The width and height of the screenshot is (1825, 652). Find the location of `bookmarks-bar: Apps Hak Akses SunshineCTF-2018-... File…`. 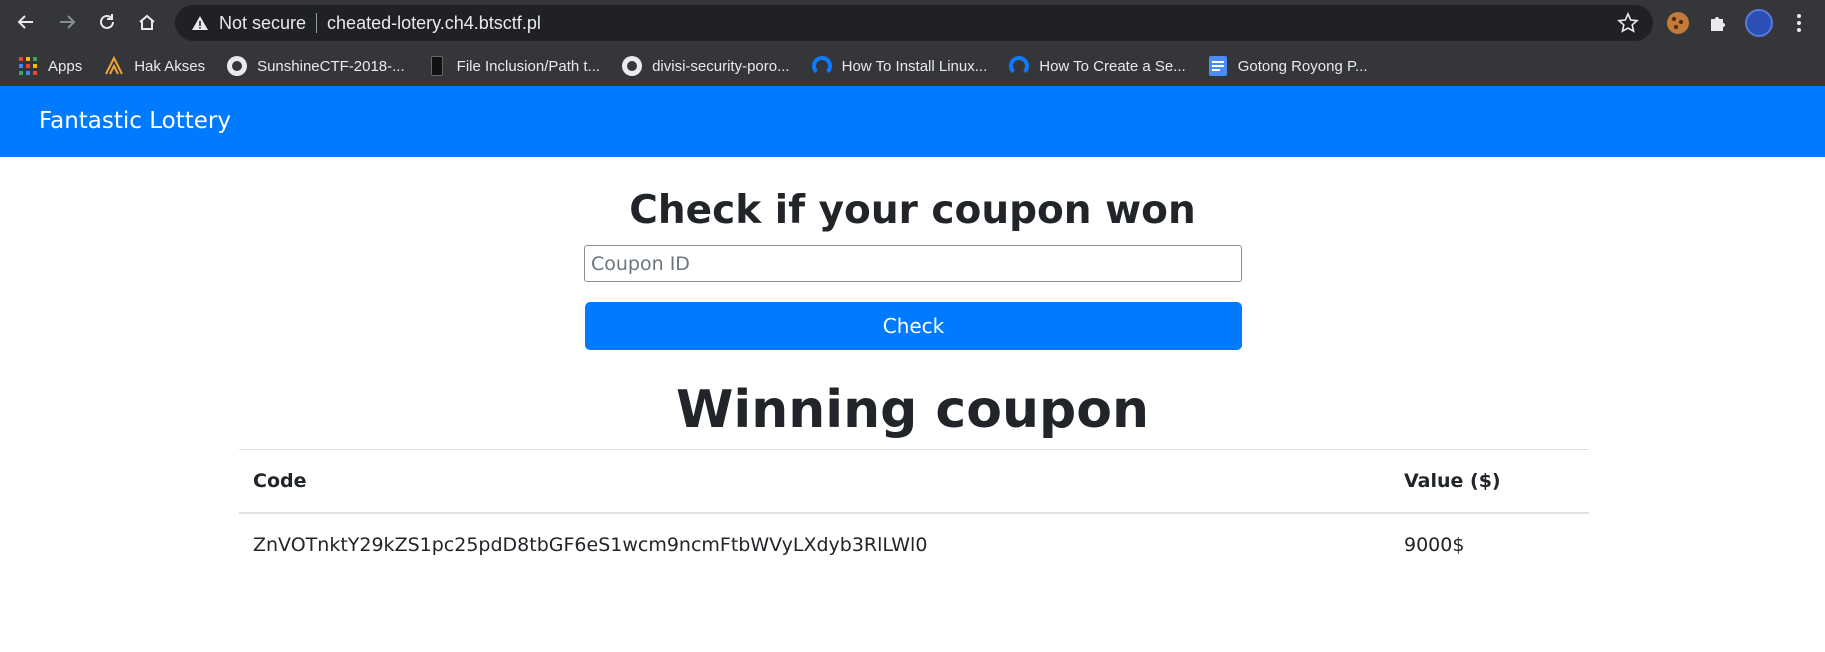

bookmarks-bar: Apps Hak Akses SunshineCTF-2018-... File… is located at coordinates (912, 66).